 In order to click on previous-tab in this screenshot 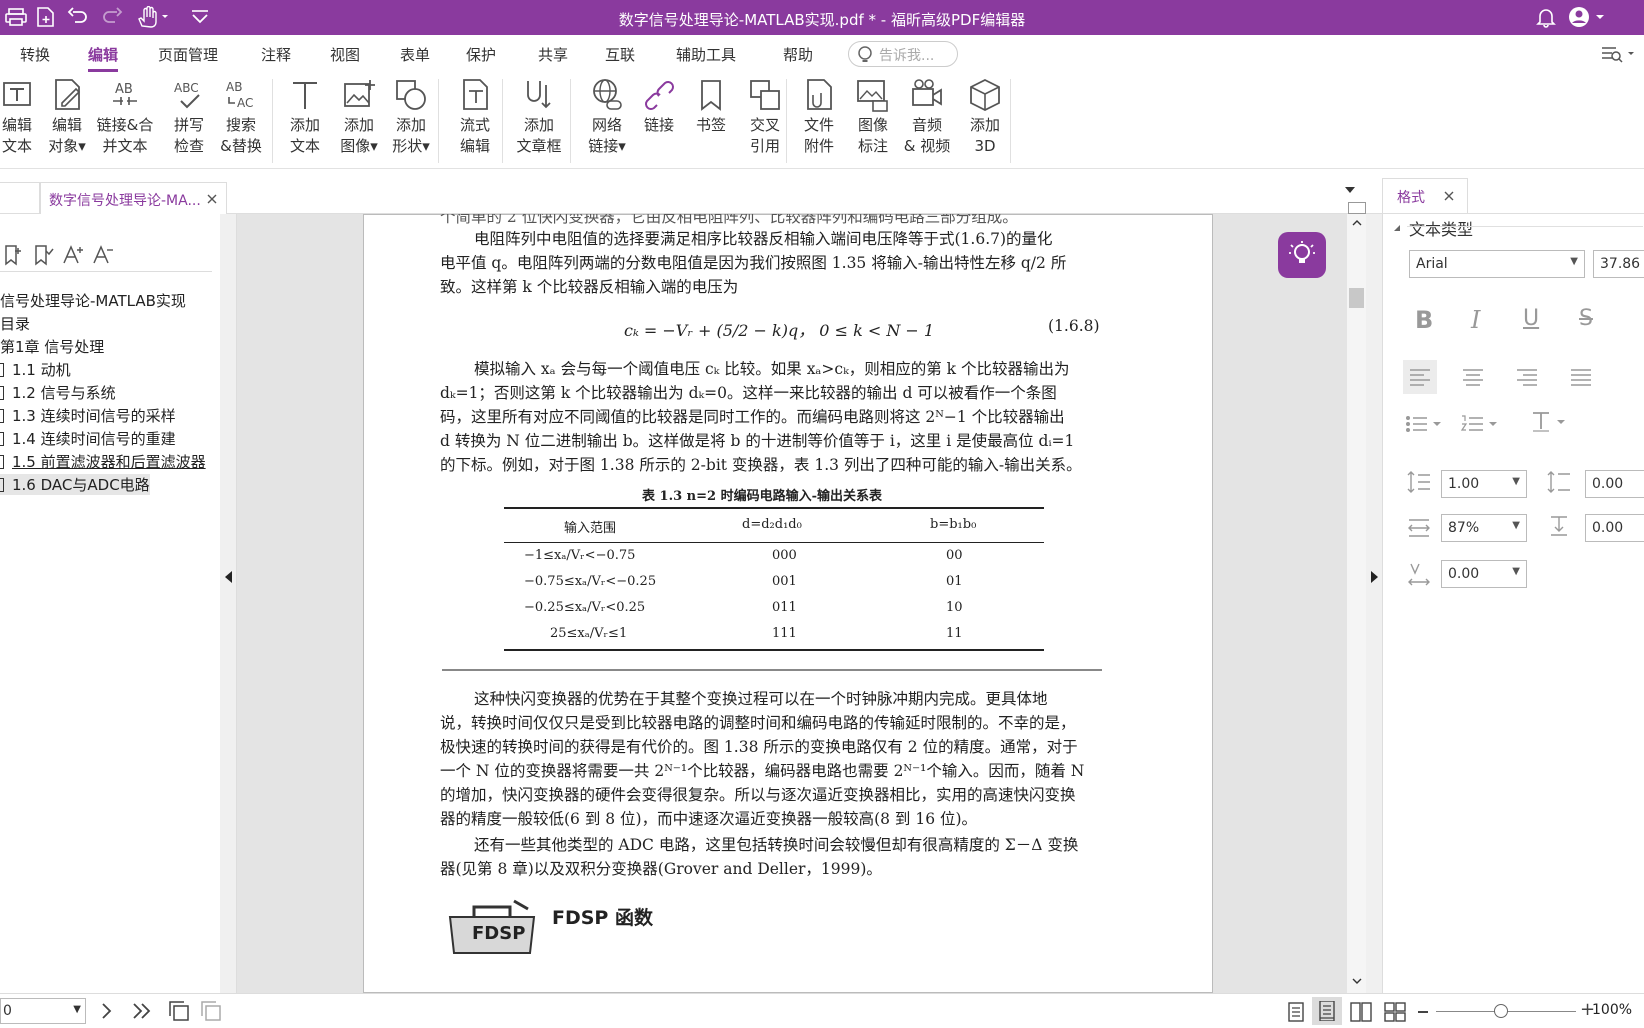, I will do `click(20, 198)`.